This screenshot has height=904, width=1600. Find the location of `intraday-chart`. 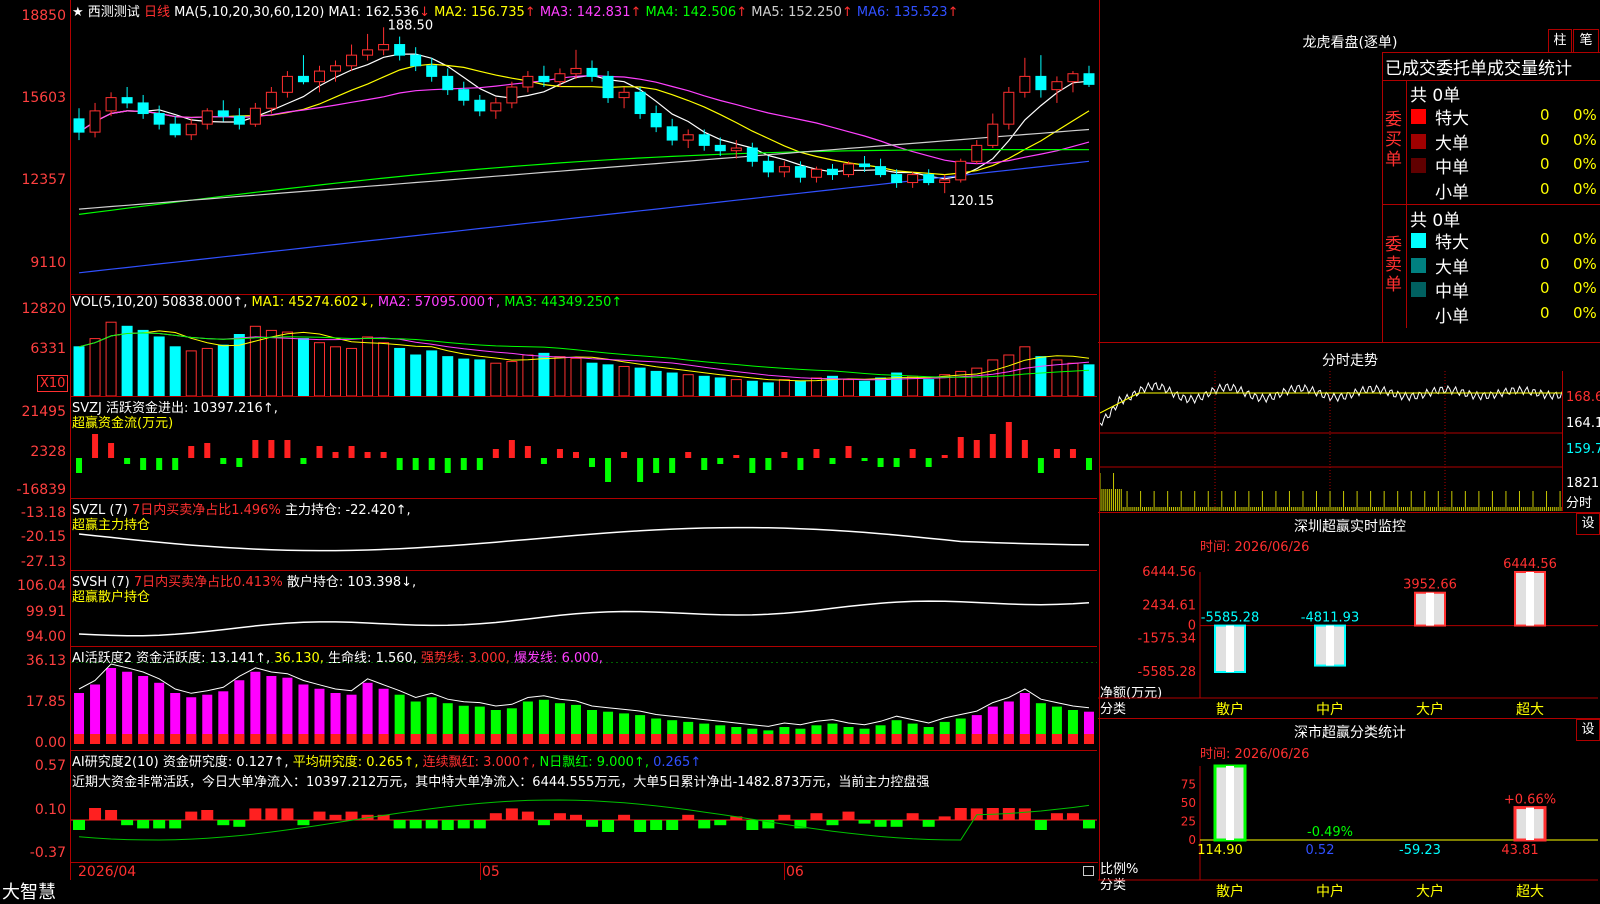

intraday-chart is located at coordinates (1331, 441).